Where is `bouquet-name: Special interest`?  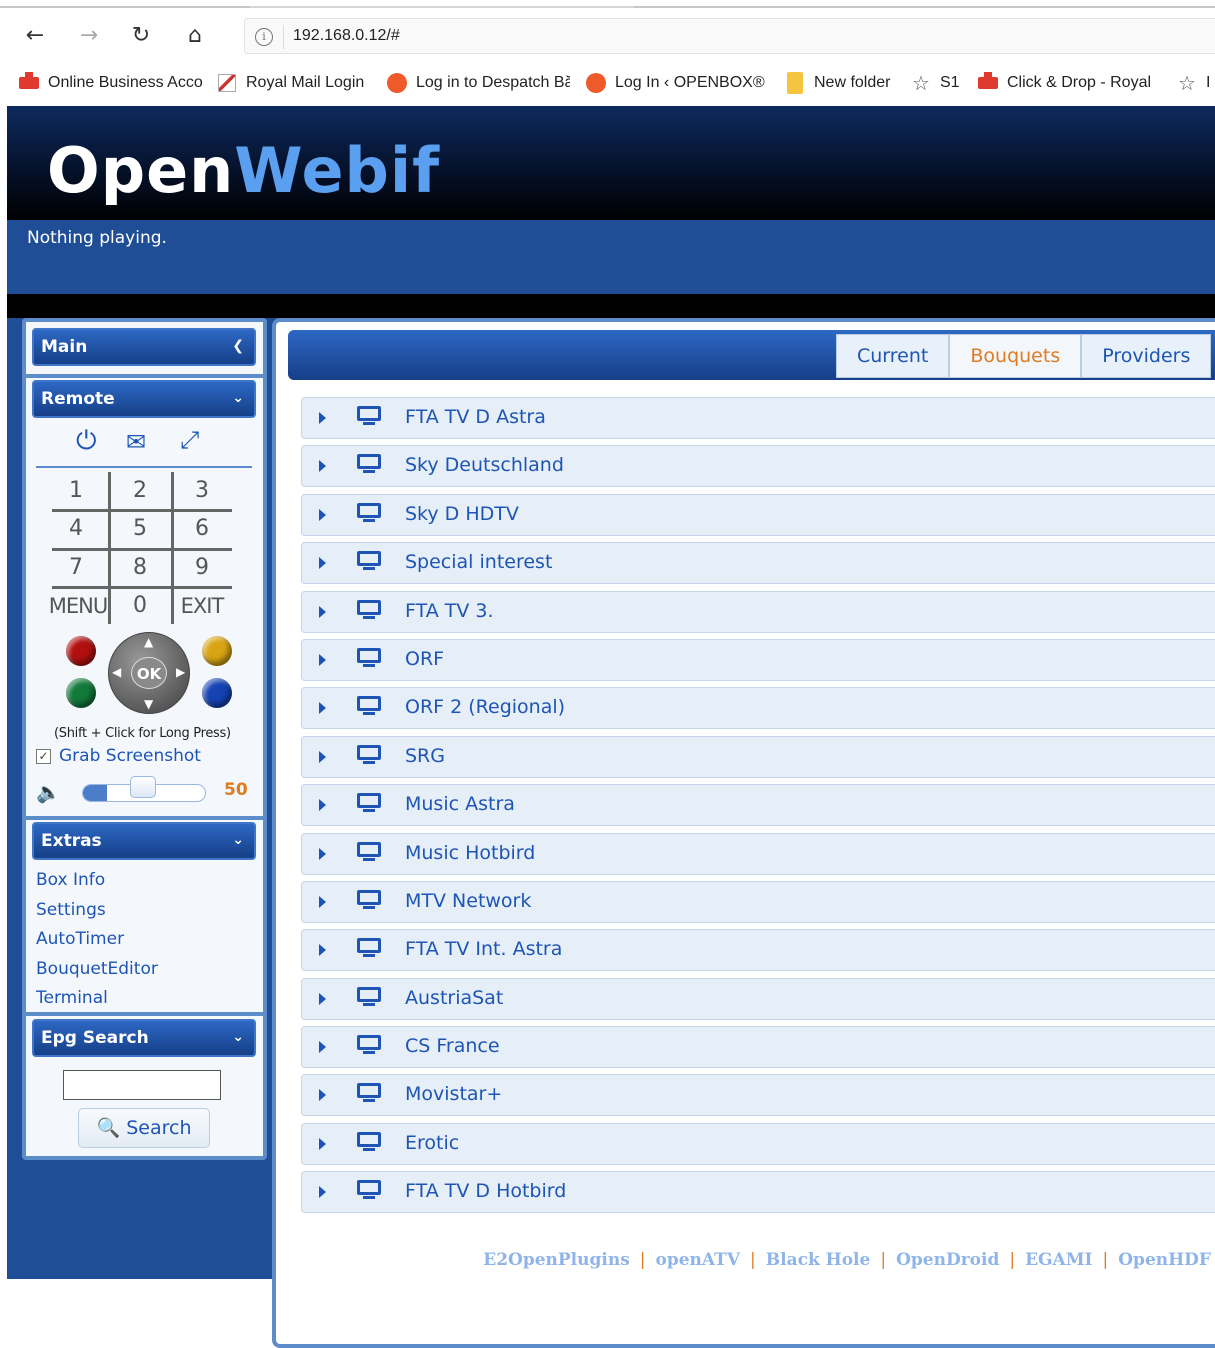
bouquet-name: Special interest is located at coordinates (478, 562).